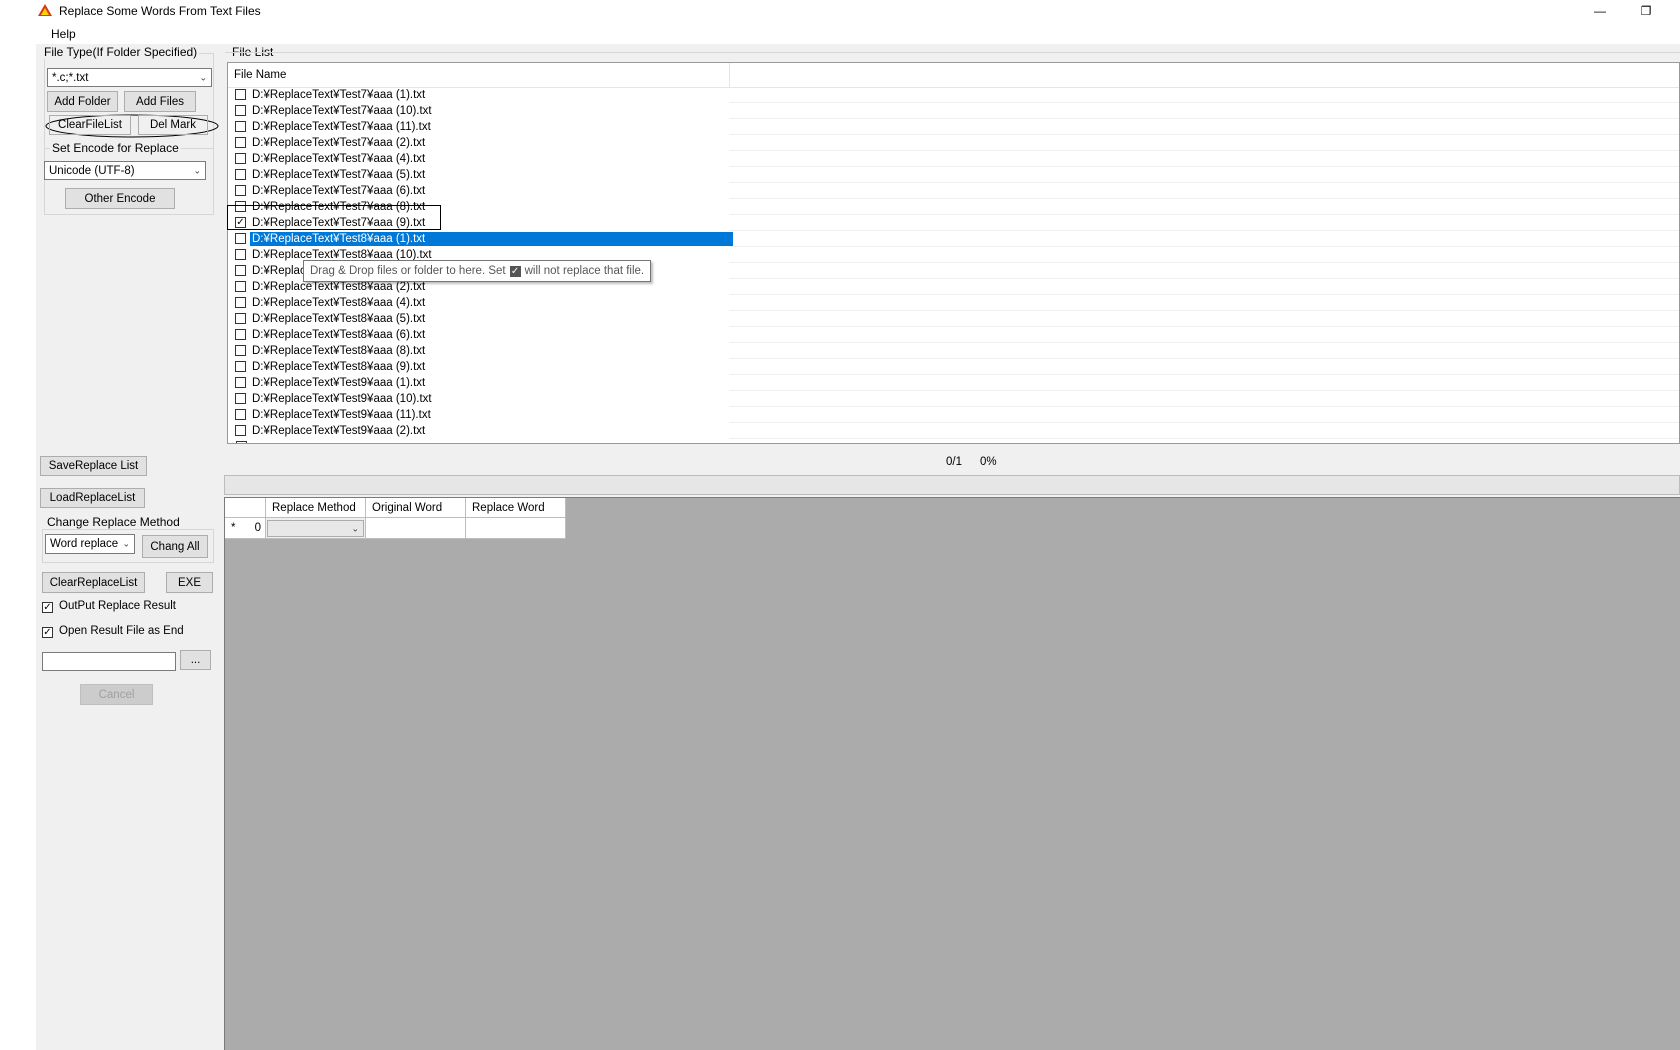  What do you see at coordinates (840, 11) in the screenshot?
I see `title-bar: Replace Some Words From Text Files — ❐` at bounding box center [840, 11].